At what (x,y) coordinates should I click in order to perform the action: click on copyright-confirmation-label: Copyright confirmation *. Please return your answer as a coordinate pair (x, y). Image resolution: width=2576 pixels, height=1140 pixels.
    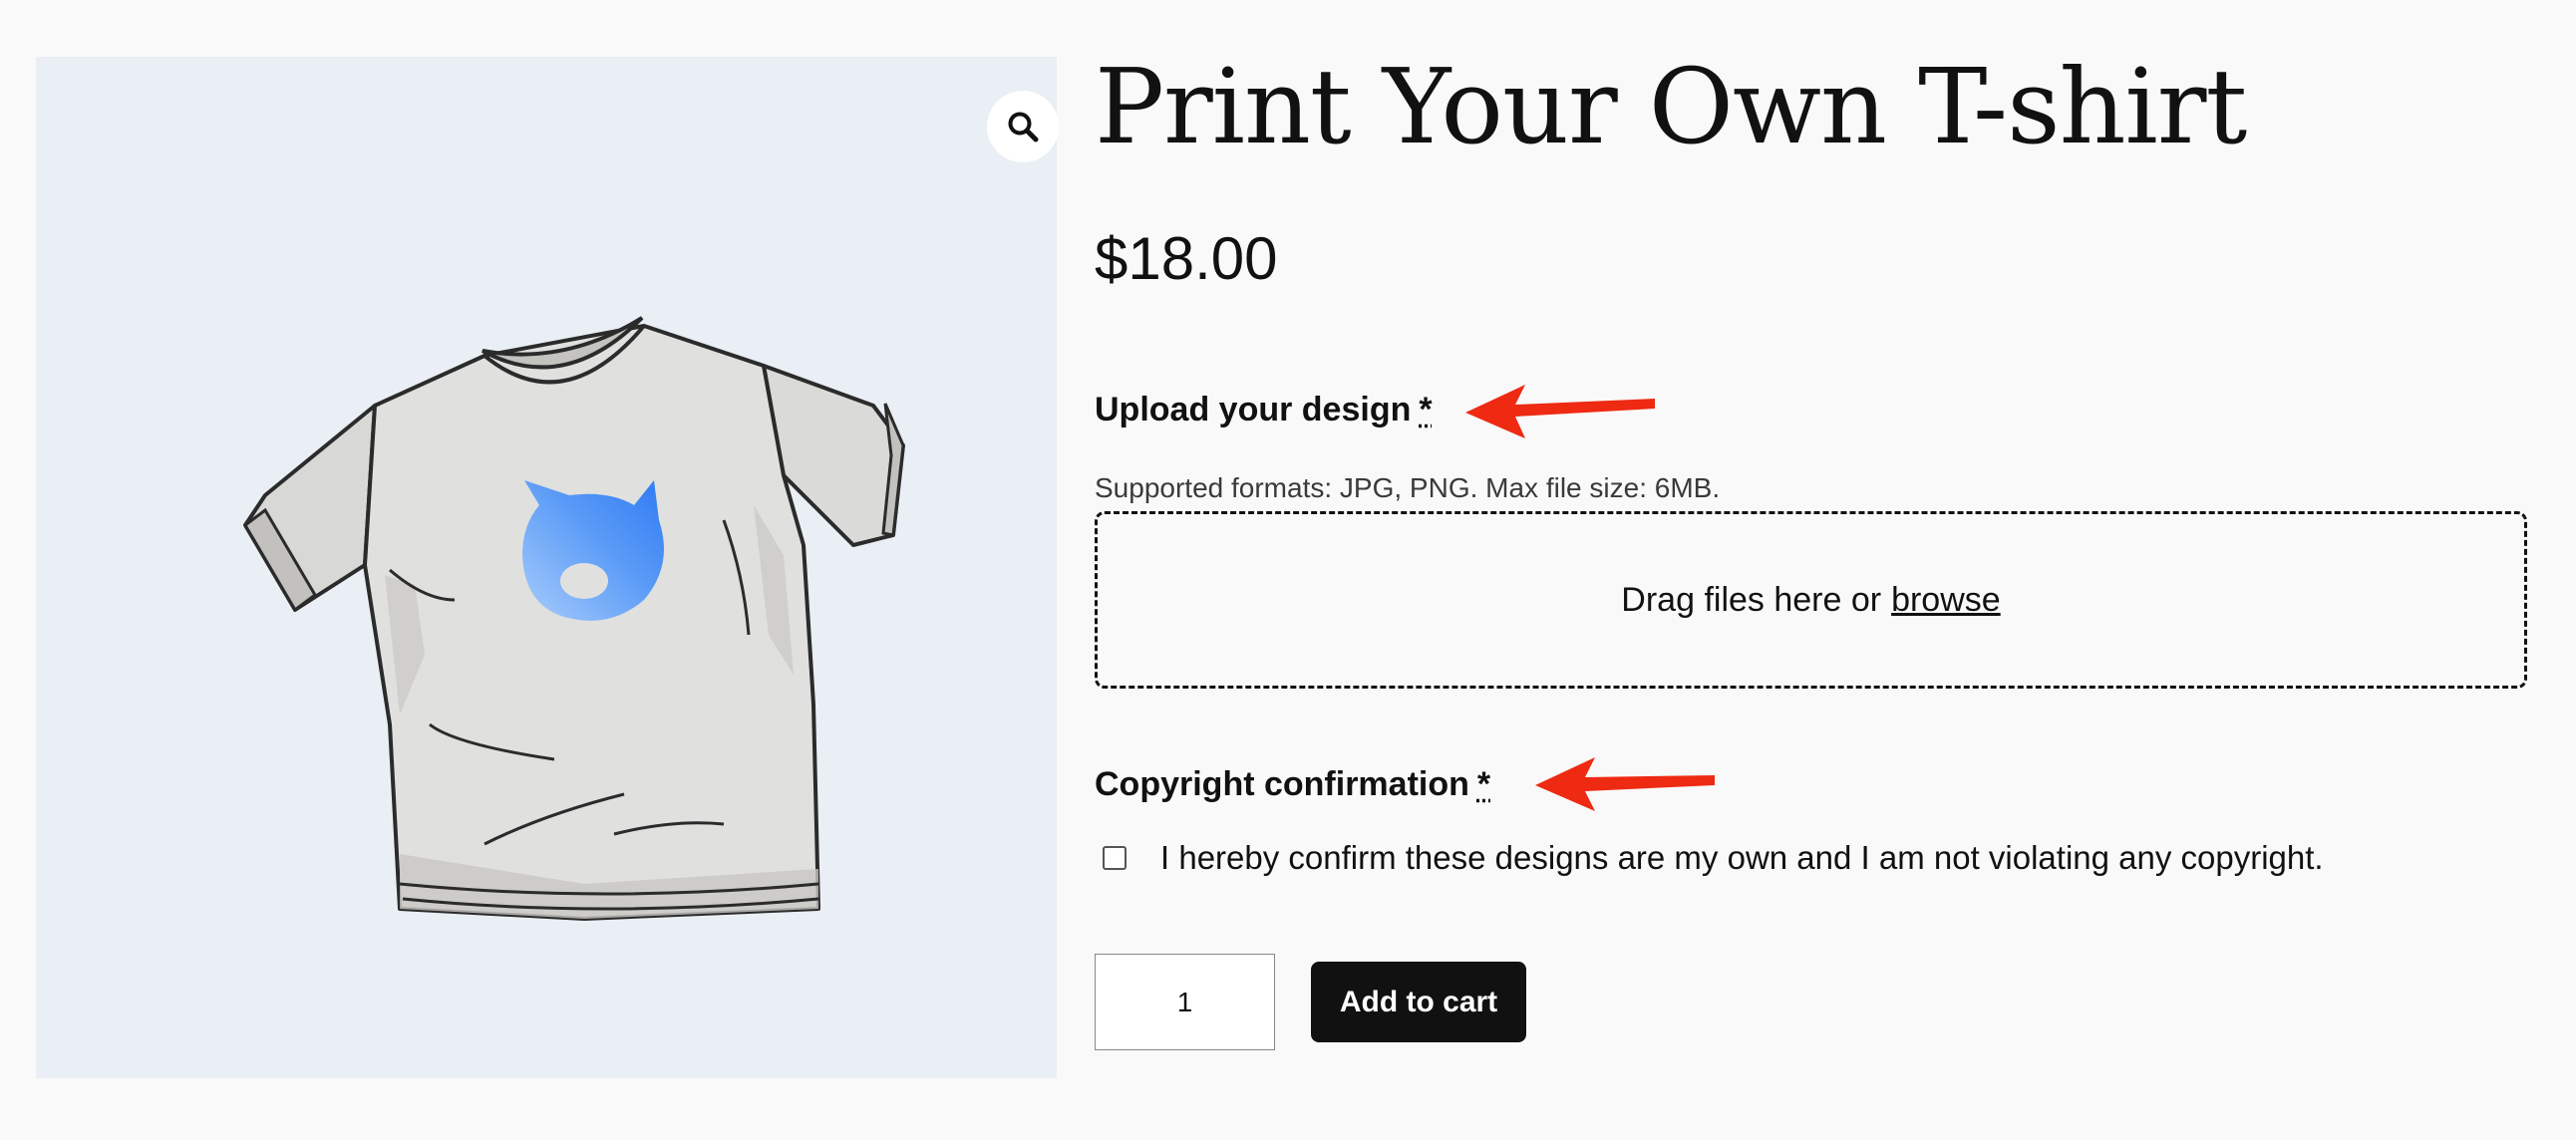
    Looking at the image, I should click on (1292, 784).